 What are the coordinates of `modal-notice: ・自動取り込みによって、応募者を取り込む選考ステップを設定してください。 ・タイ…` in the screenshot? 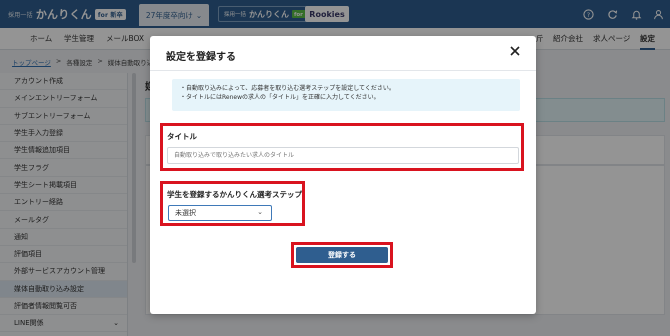 It's located at (346, 95).